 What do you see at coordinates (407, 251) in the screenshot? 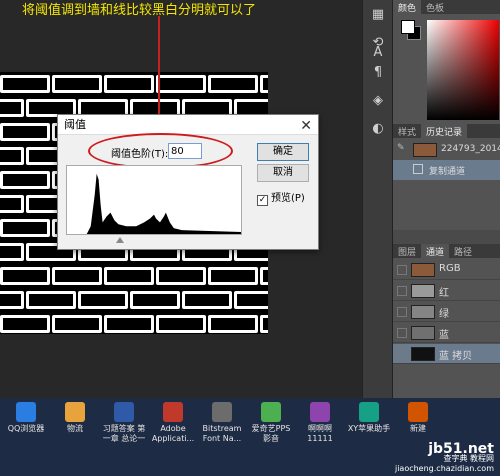
I see `tab-layers: 图层` at bounding box center [407, 251].